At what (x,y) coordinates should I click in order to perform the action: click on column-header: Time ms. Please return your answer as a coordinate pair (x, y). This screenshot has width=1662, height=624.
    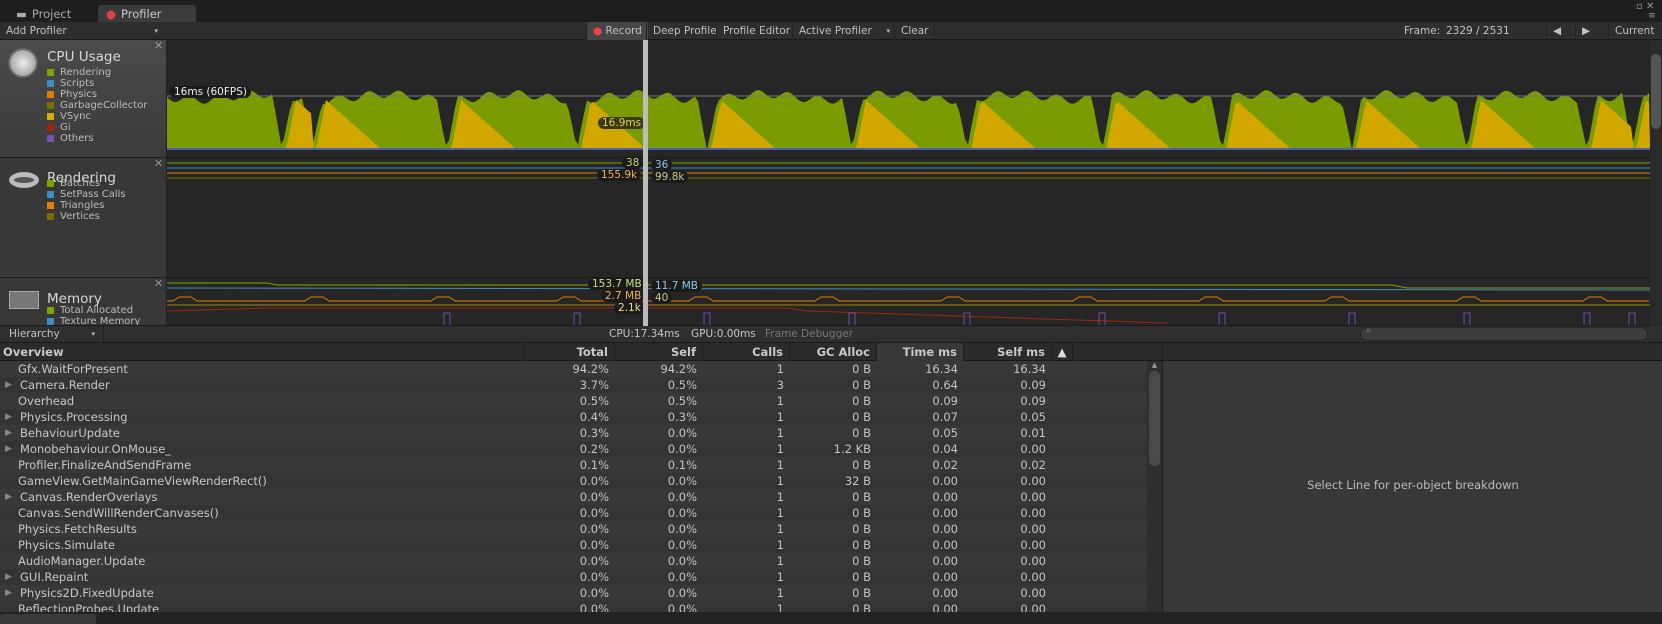
    Looking at the image, I should click on (920, 352).